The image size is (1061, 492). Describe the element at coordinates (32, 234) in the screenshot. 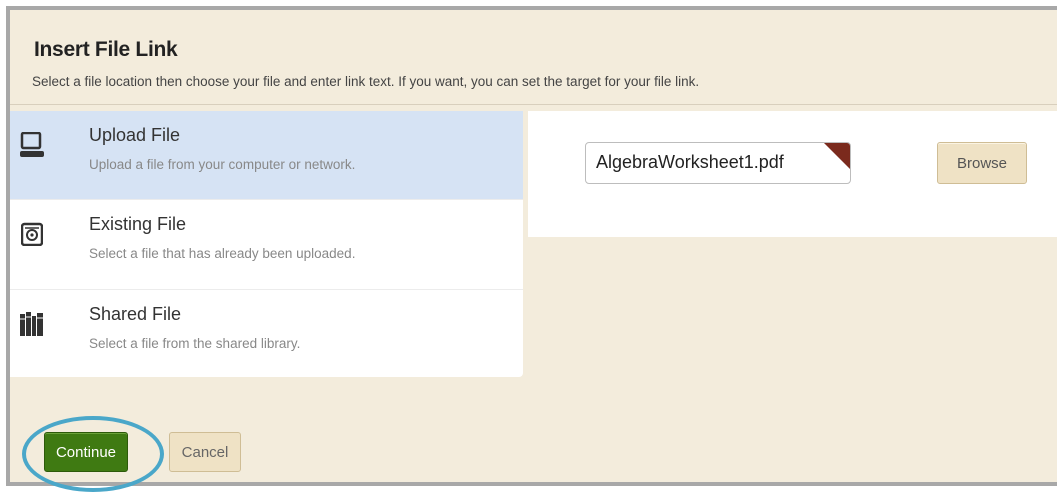

I see `disk-icon` at that location.